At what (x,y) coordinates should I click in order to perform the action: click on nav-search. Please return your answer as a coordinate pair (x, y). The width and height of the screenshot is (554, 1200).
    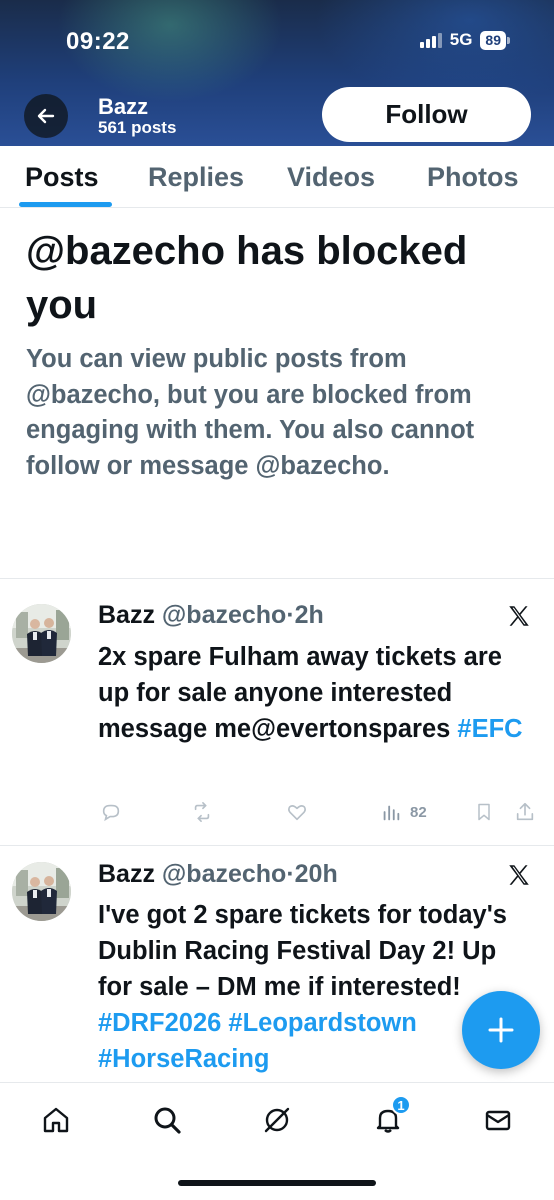
    Looking at the image, I should click on (167, 1120).